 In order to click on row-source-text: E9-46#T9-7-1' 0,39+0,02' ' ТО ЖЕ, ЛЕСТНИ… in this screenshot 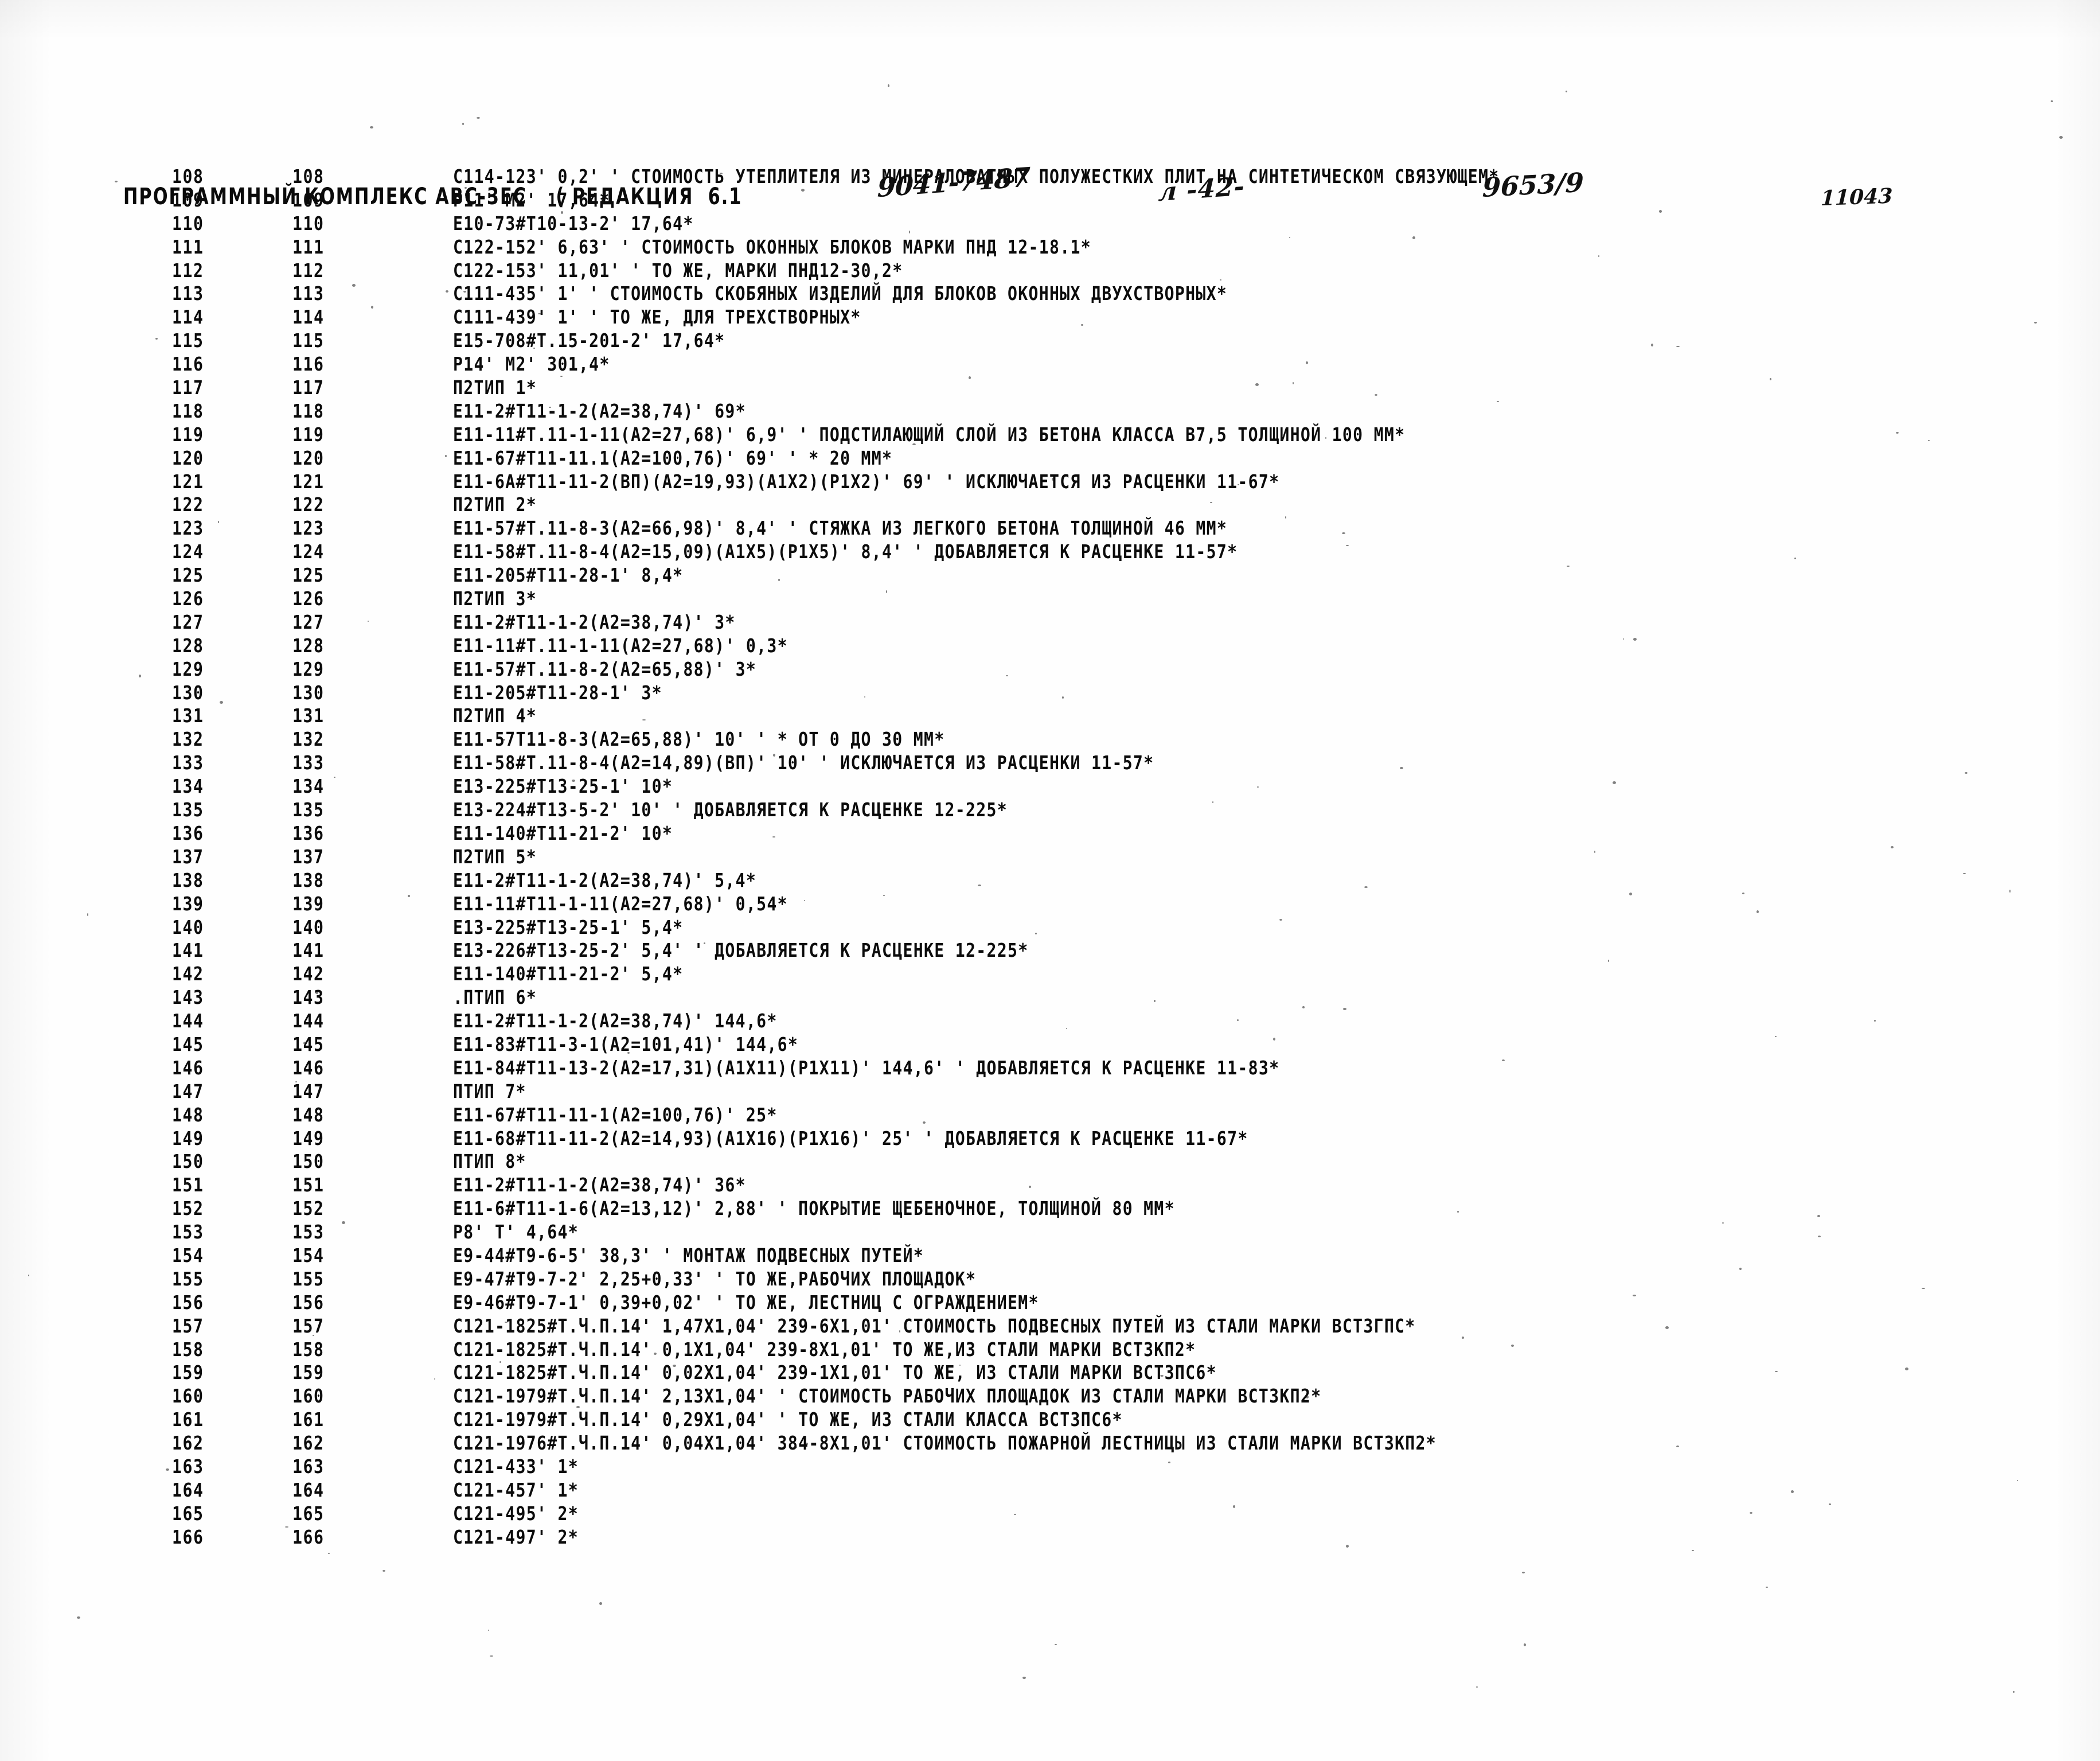, I will do `click(746, 1302)`.